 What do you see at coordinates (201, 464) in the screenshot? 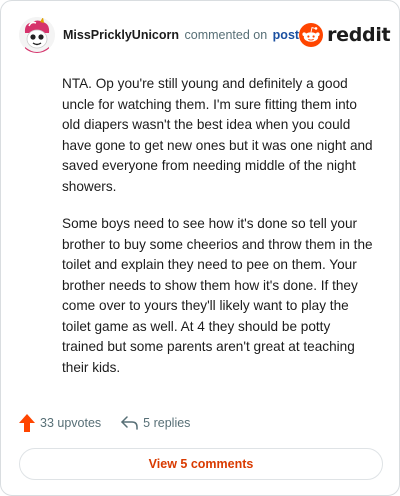
I see `view-comments-button: View 5 comments` at bounding box center [201, 464].